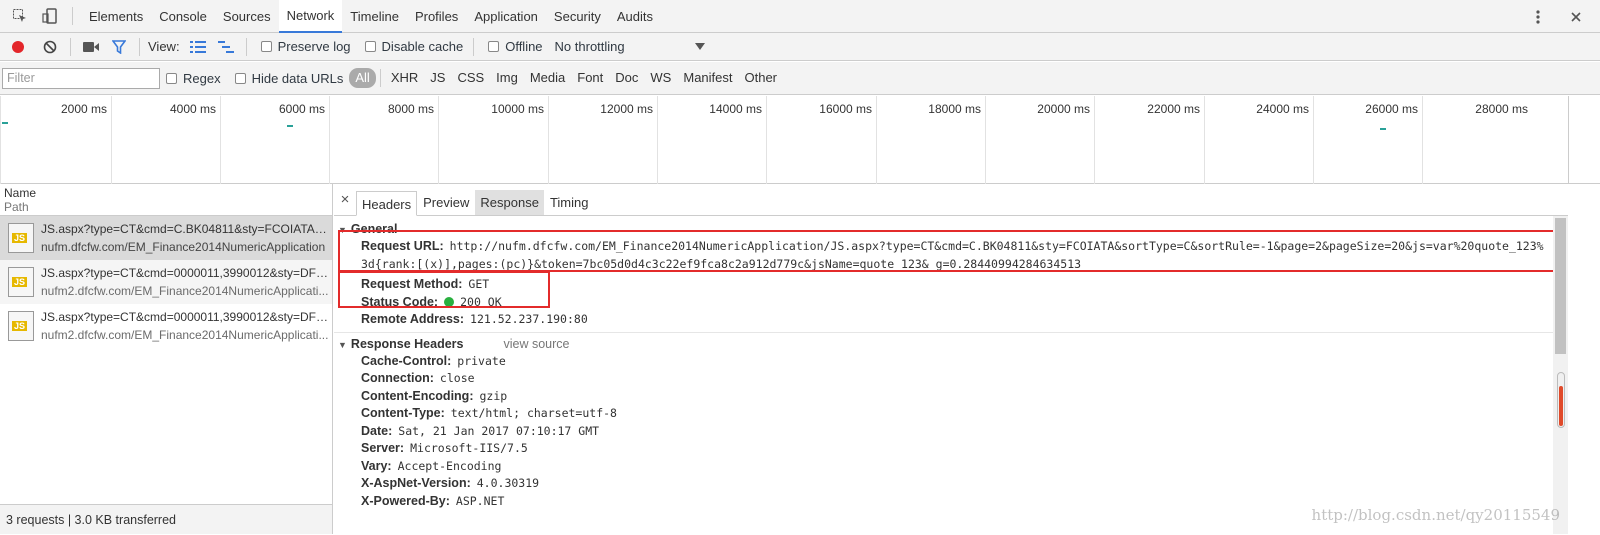  What do you see at coordinates (84, 109) in the screenshot?
I see `tick-label: 2000 ms` at bounding box center [84, 109].